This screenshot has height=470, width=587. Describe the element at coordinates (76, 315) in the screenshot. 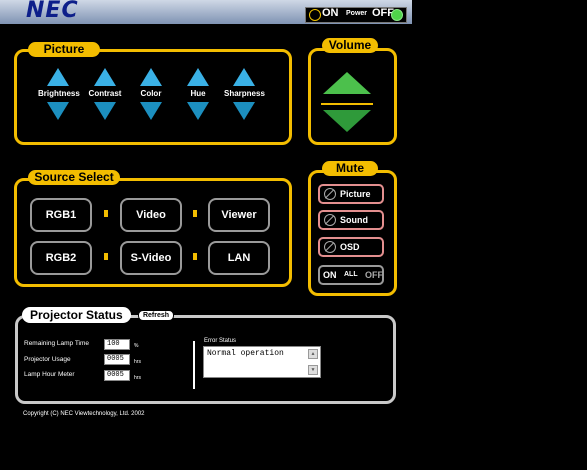

I see `projector-status-title: Projector Status` at that location.